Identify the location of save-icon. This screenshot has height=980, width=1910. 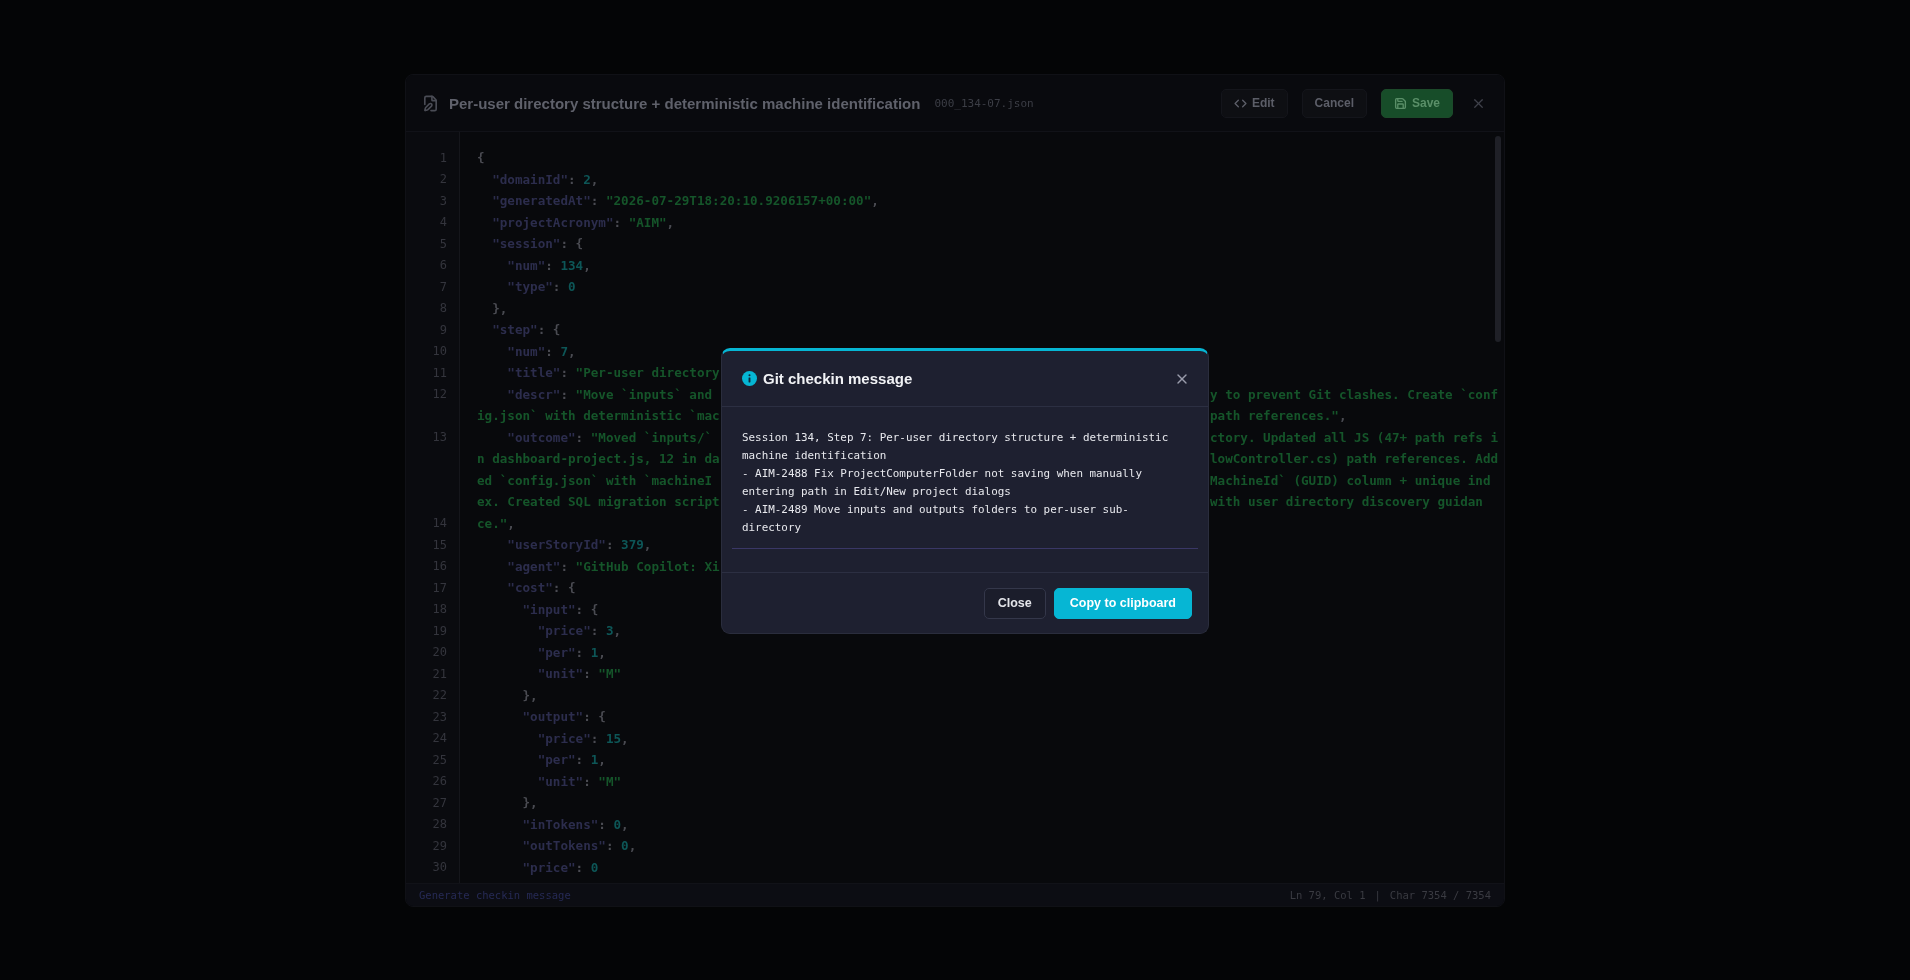
(1400, 103).